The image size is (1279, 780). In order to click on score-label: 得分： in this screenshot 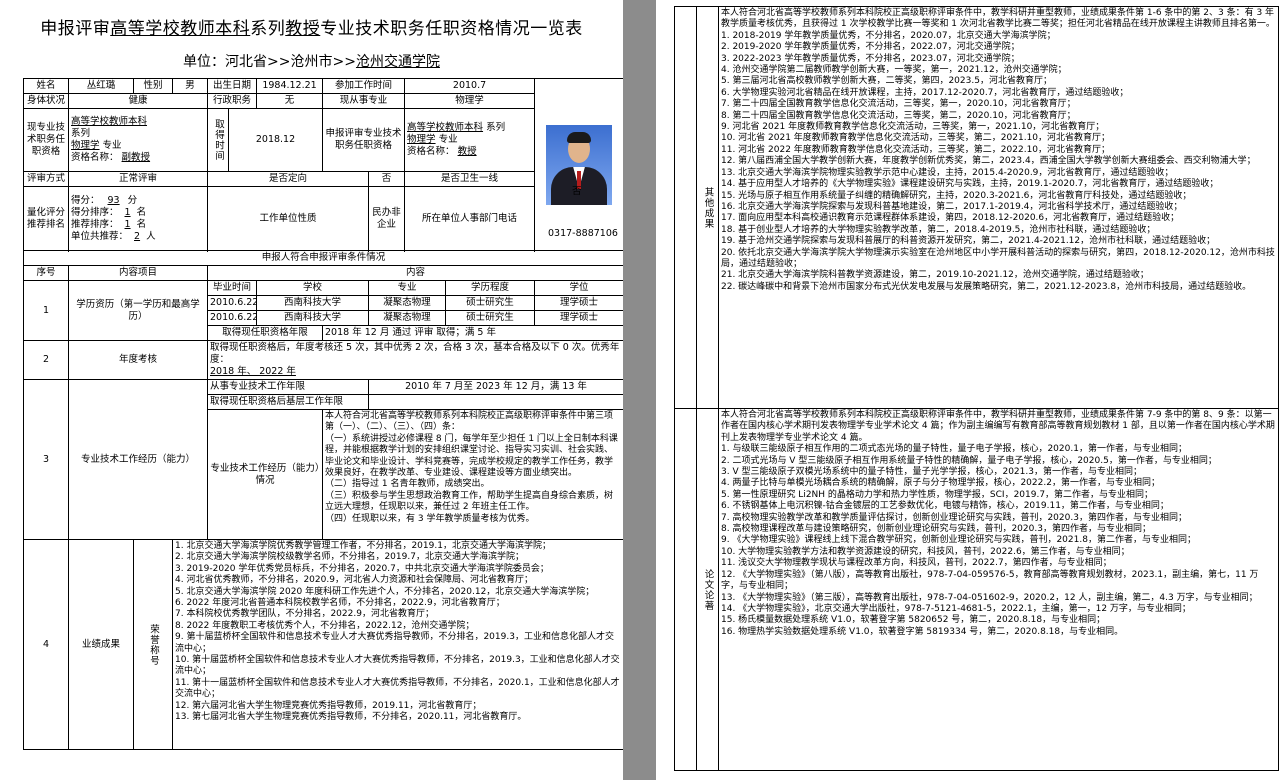, I will do `click(85, 200)`.